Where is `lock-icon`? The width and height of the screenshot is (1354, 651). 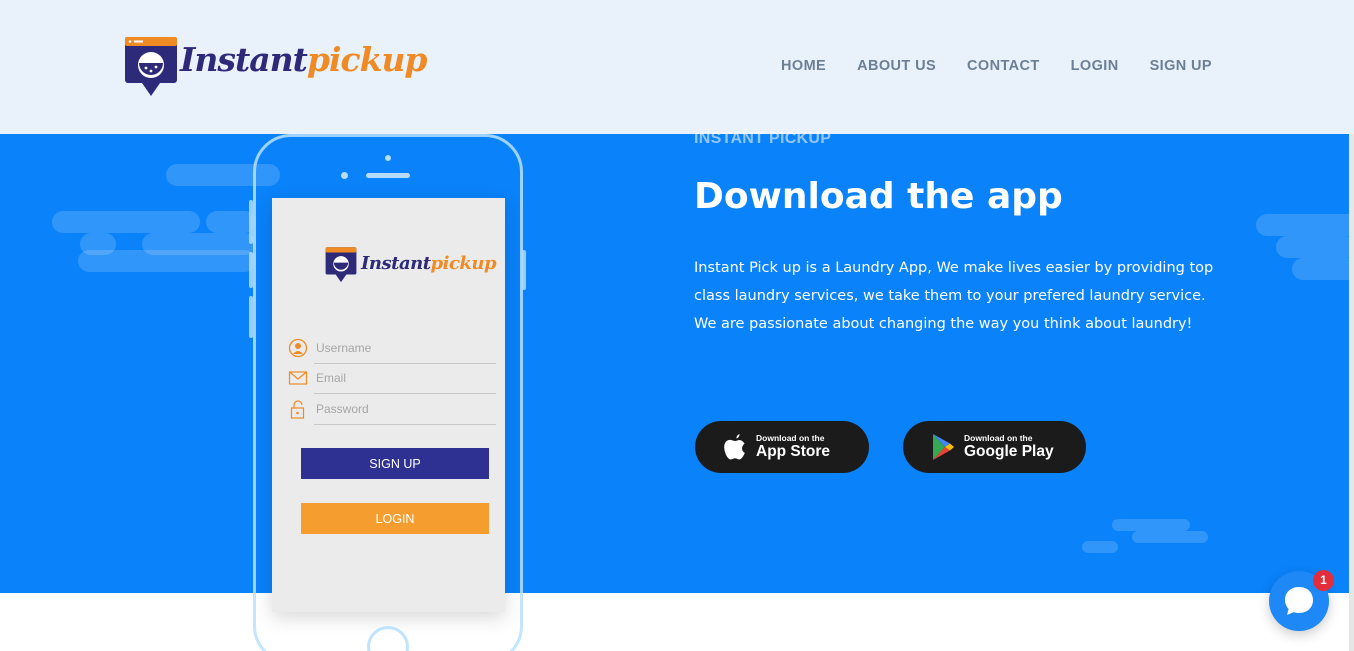 lock-icon is located at coordinates (297, 409).